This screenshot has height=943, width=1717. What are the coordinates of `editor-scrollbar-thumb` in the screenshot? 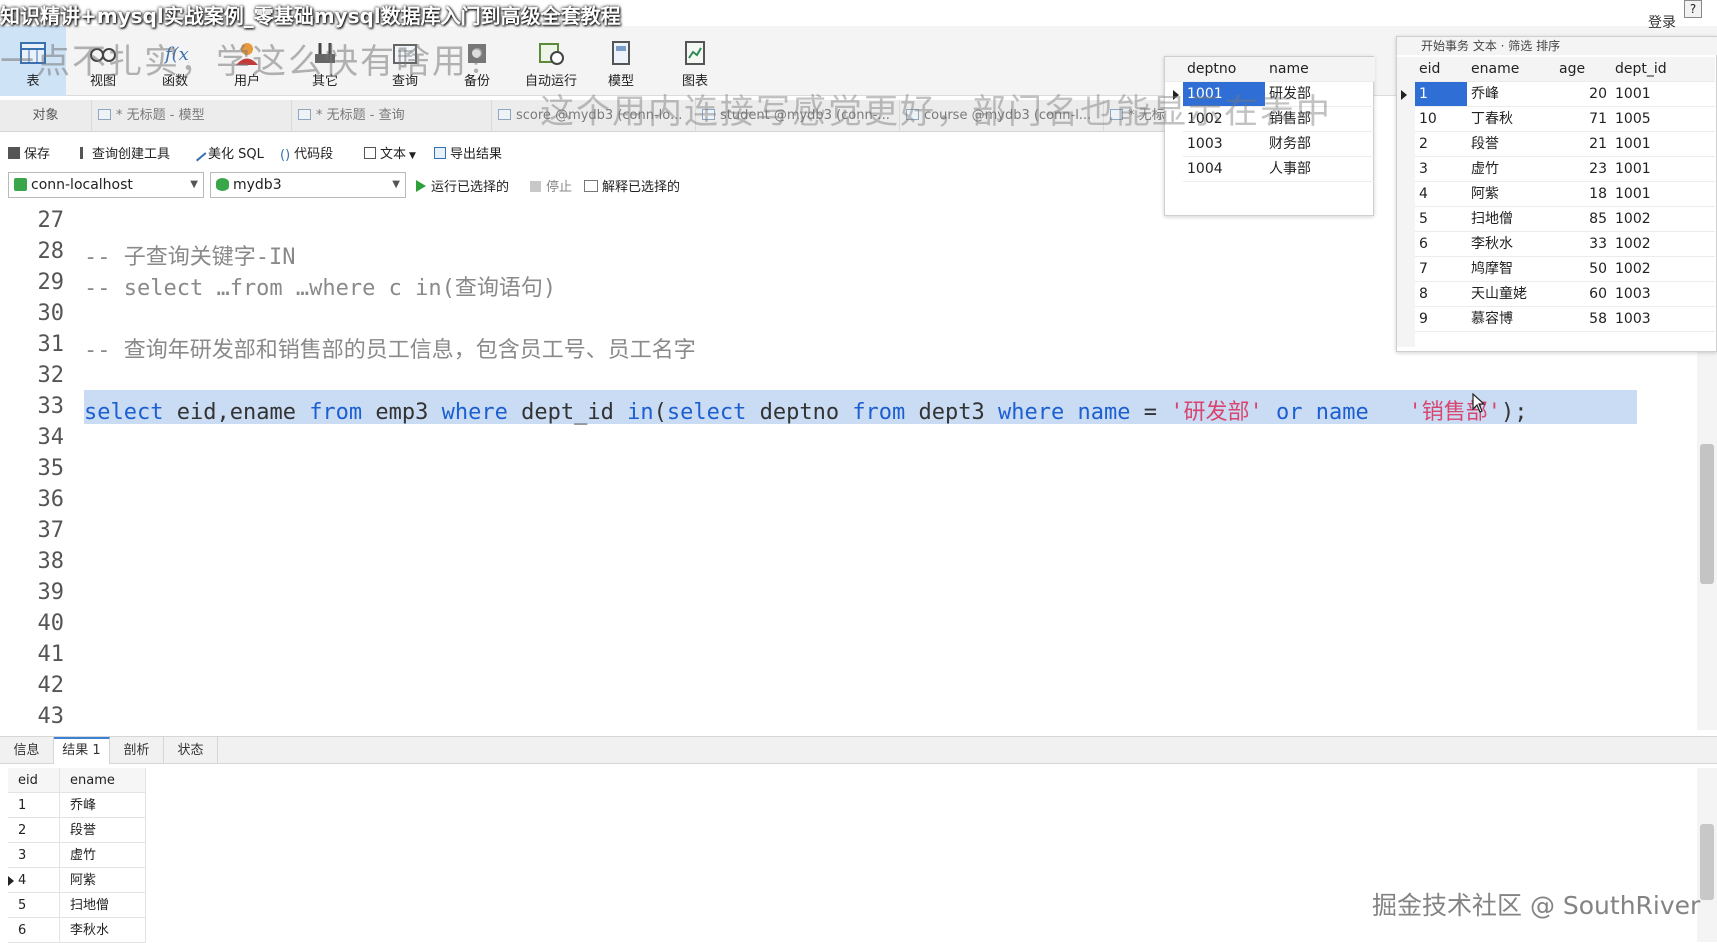 It's located at (1707, 514).